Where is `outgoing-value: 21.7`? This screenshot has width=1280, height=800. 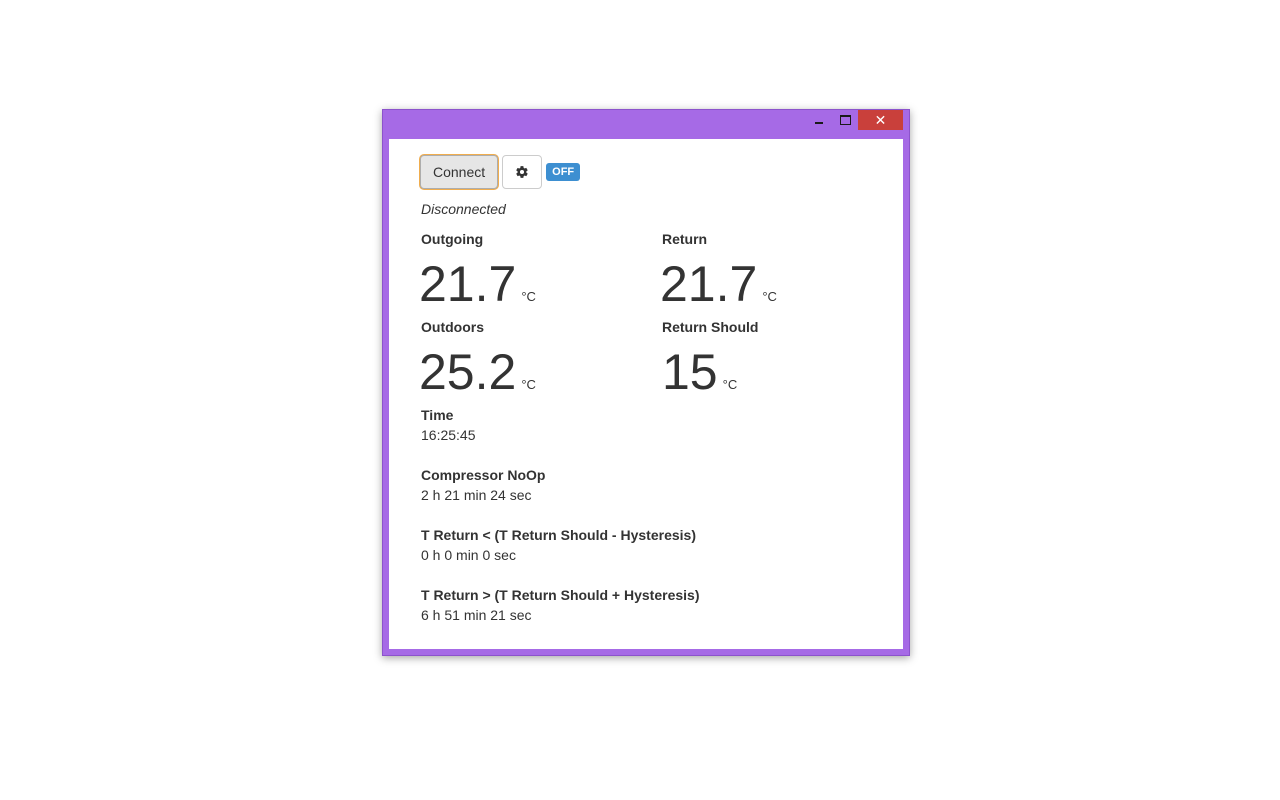 outgoing-value: 21.7 is located at coordinates (468, 284).